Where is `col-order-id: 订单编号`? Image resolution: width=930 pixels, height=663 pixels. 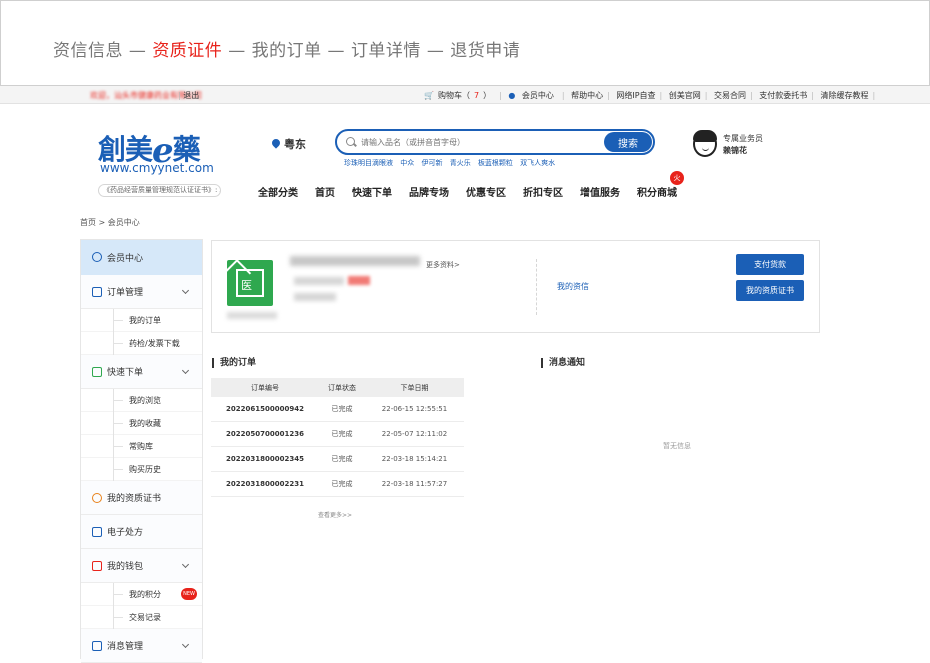
col-order-id: 订单编号 is located at coordinates (265, 387).